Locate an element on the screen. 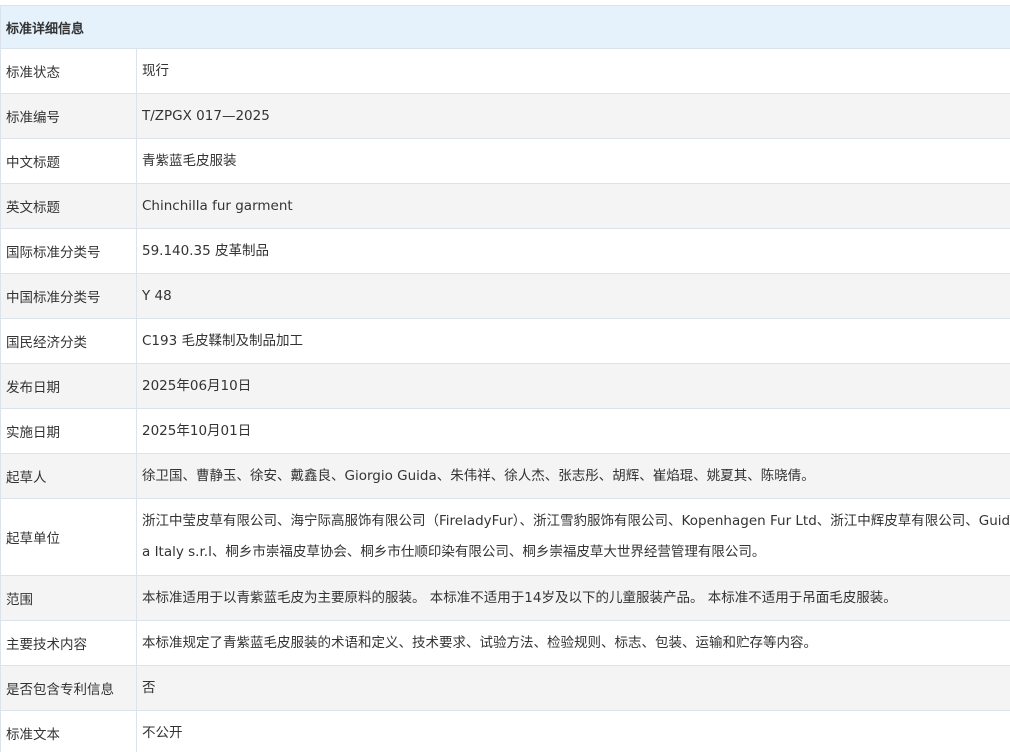 The image size is (1010, 752). row-standard-number: 标准编号 T/ZPGX 017—2025 is located at coordinates (505, 116).